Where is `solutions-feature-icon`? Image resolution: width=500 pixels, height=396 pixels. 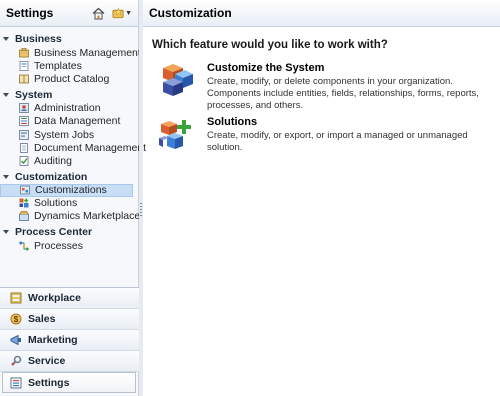
solutions-feature-icon is located at coordinates (175, 134).